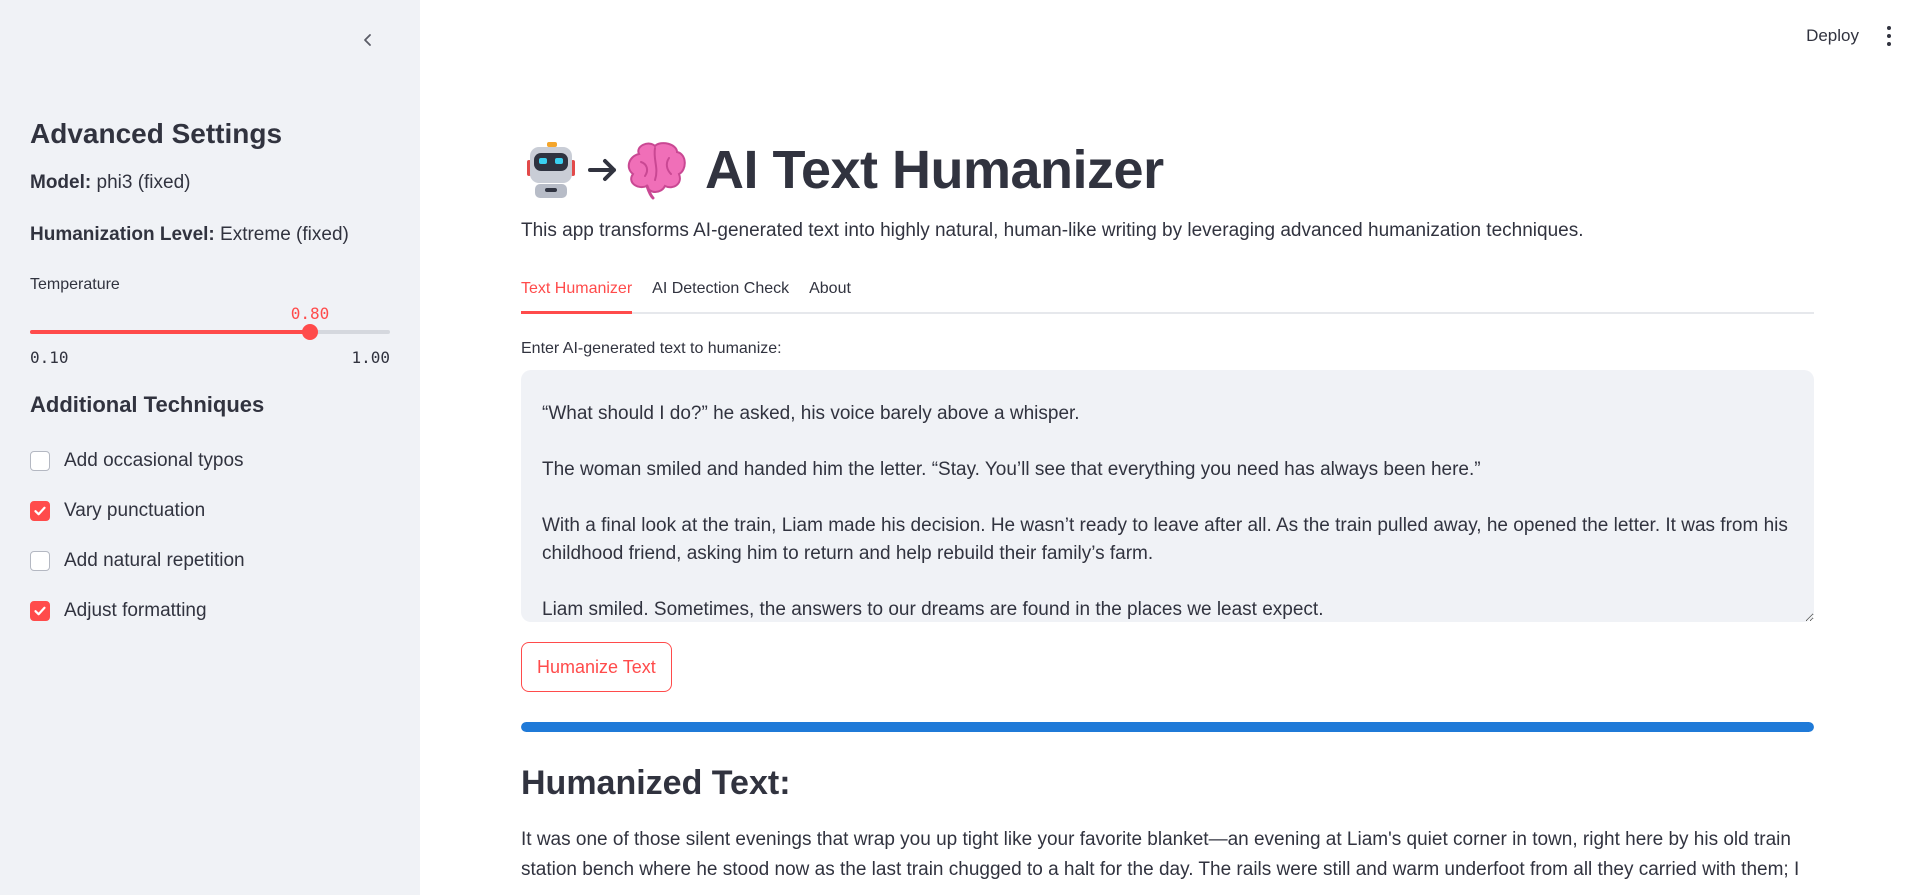 This screenshot has height=895, width=1919. I want to click on model-label: Model:, so click(61, 182).